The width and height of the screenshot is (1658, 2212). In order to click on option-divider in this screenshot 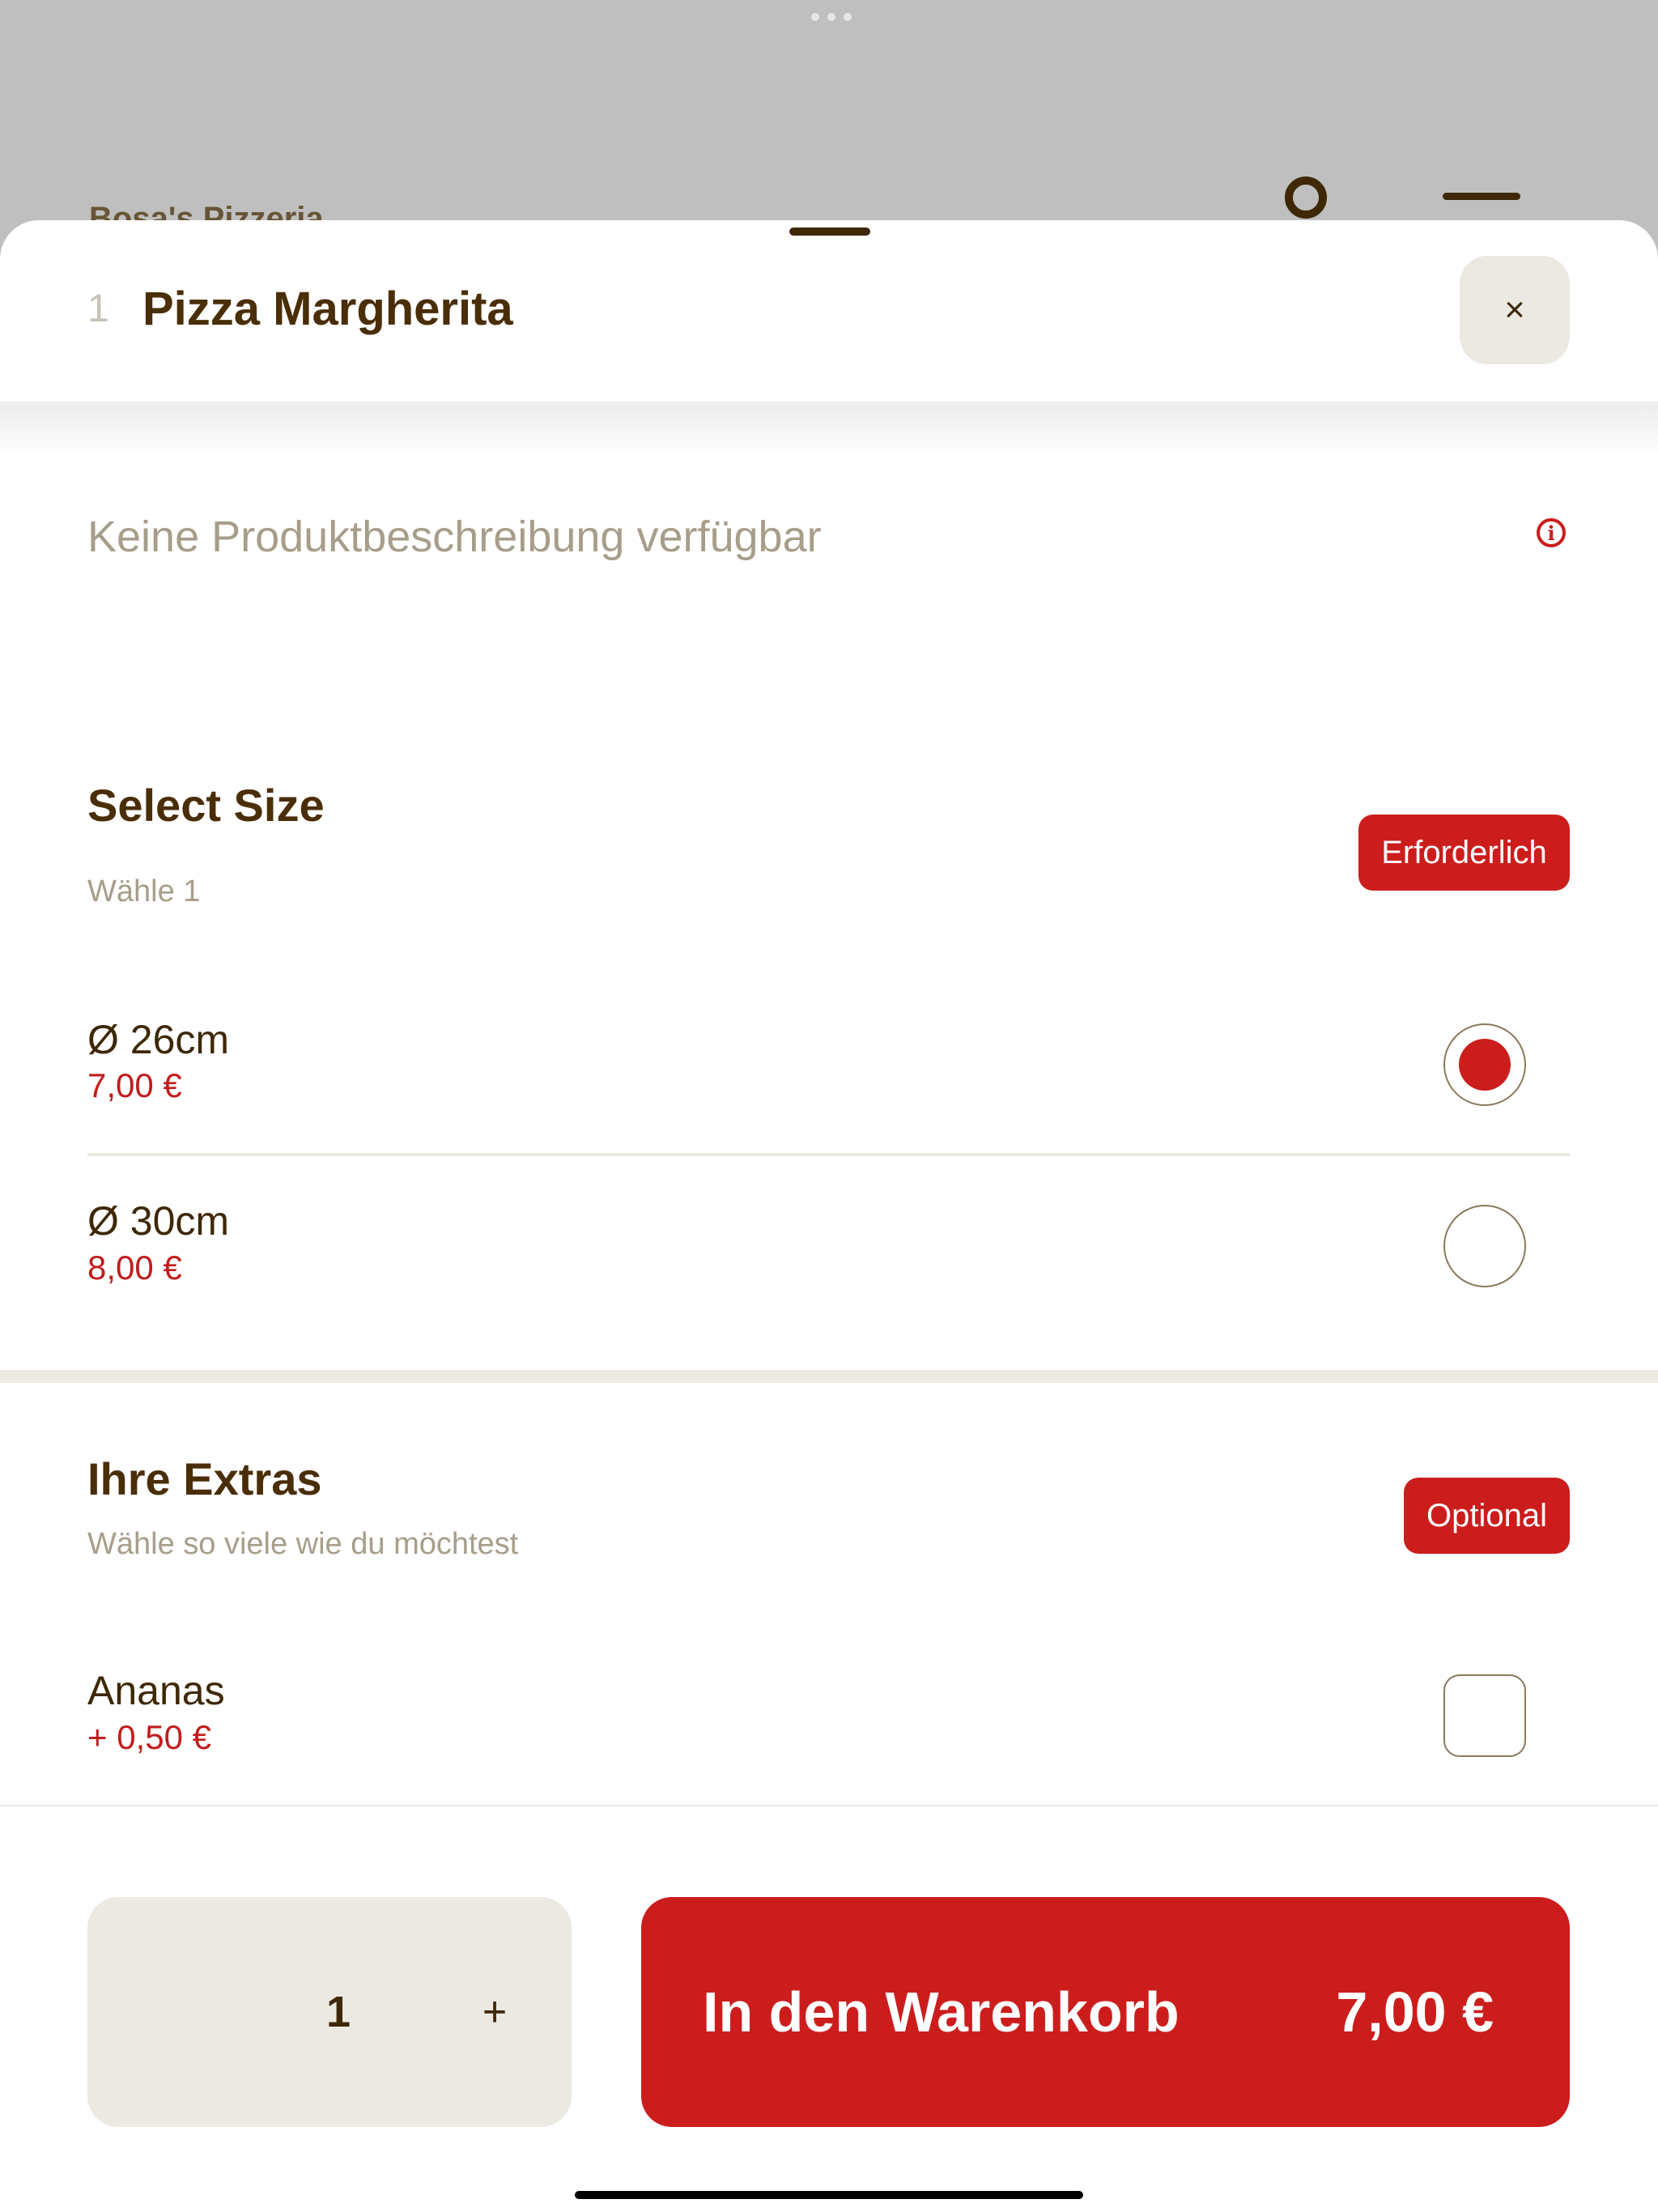, I will do `click(828, 1154)`.